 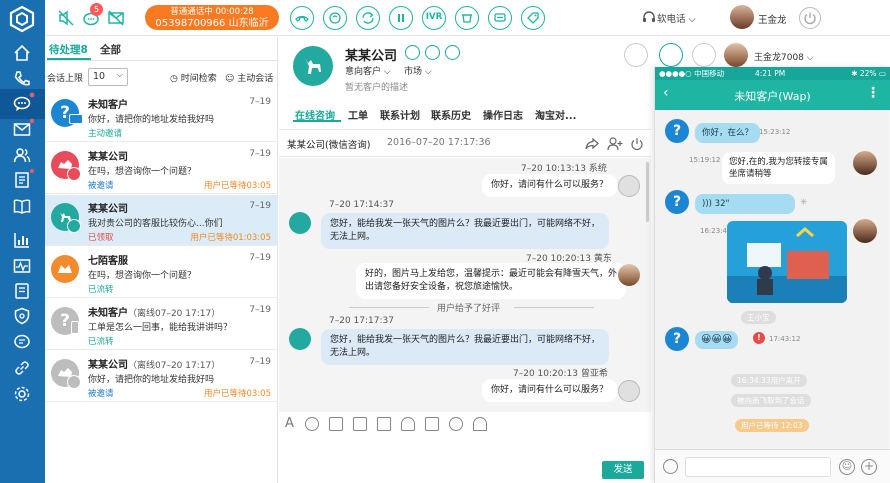 I want to click on rail-report-icon, so click(x=22, y=240).